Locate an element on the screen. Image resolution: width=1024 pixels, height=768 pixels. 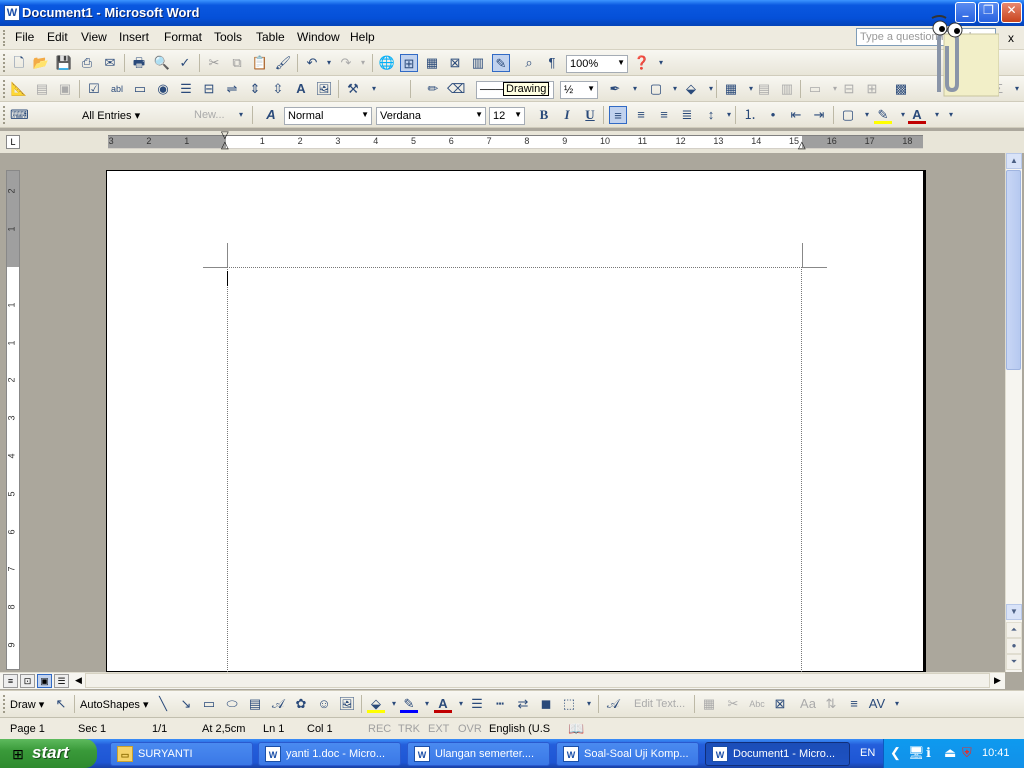
web-layout-view-button: ⊡ is located at coordinates (27, 681).